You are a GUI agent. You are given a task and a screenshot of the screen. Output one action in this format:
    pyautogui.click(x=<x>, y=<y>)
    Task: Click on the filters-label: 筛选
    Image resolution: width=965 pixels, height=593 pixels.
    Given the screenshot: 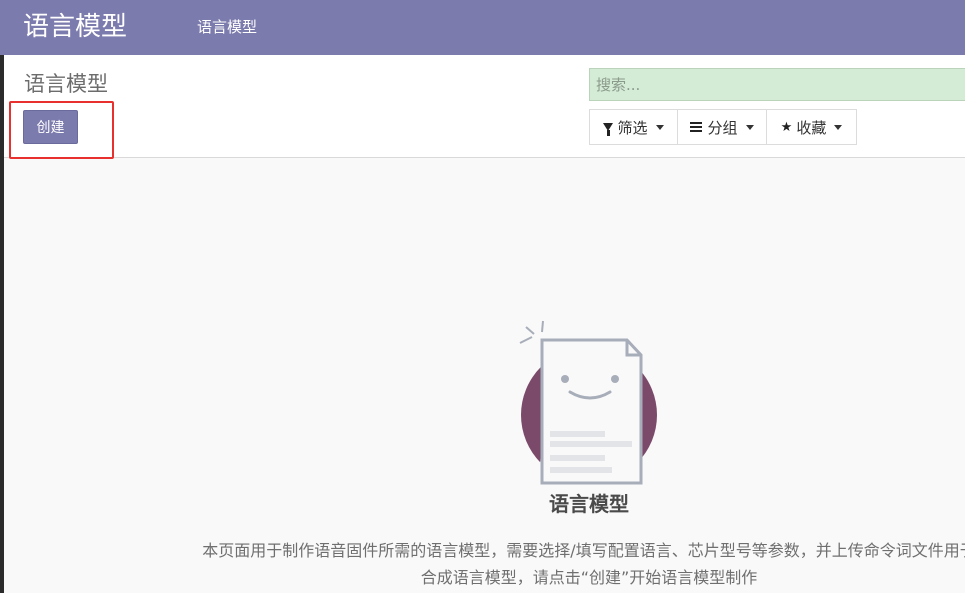 What is the action you would take?
    pyautogui.click(x=632, y=127)
    